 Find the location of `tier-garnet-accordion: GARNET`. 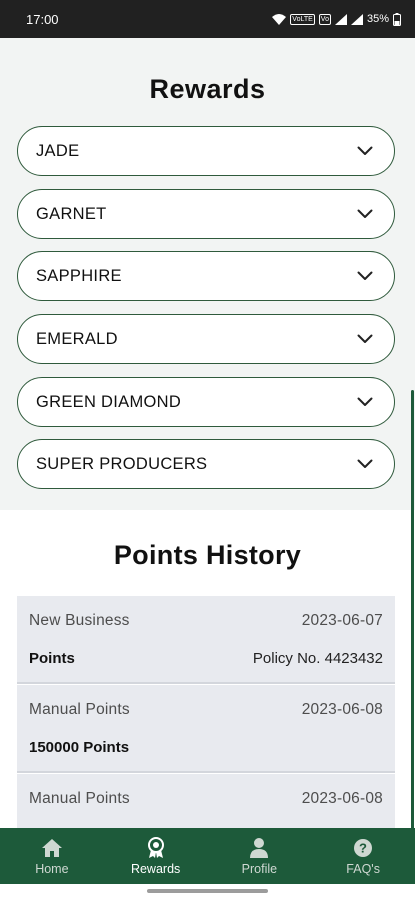

tier-garnet-accordion: GARNET is located at coordinates (206, 214).